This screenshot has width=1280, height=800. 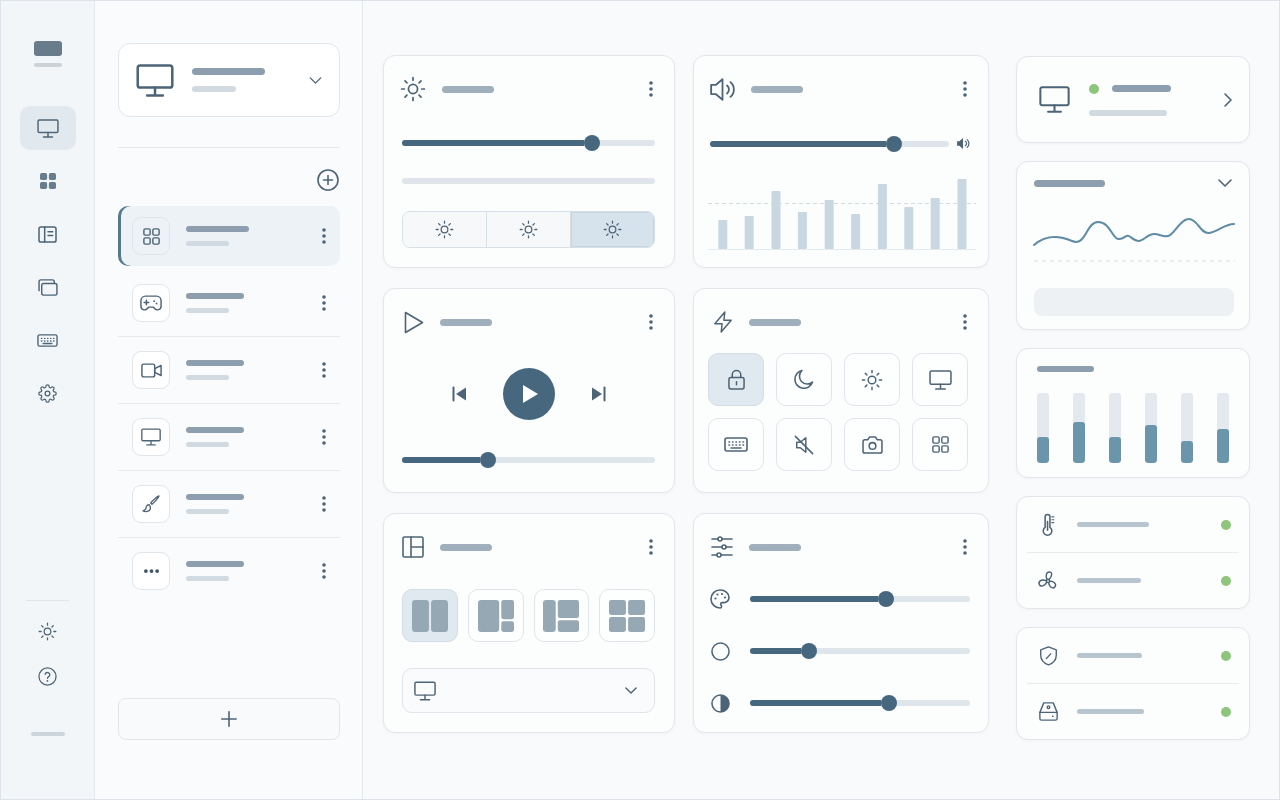 I want to click on nav-button, so click(x=47, y=128).